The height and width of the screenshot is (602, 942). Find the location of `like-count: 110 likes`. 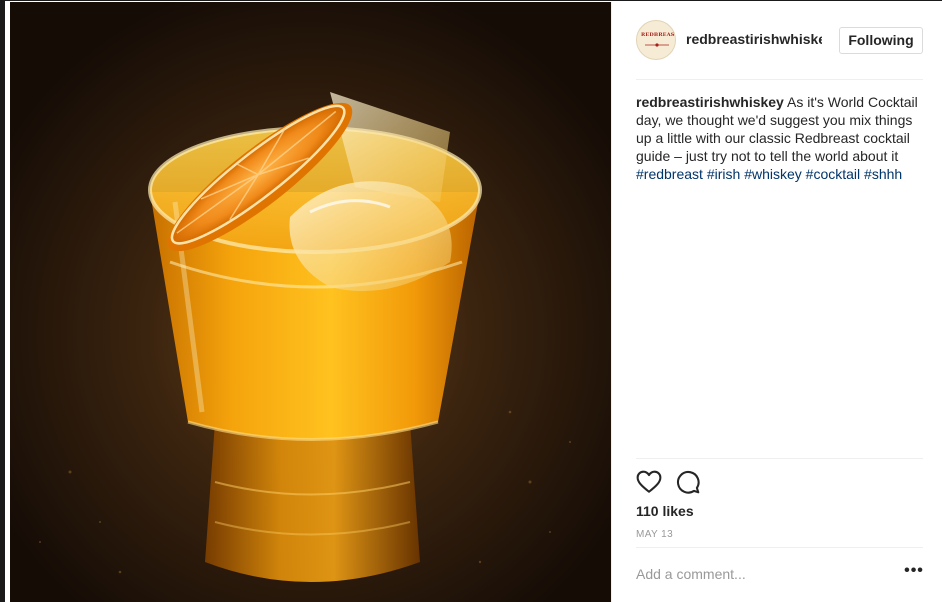

like-count: 110 likes is located at coordinates (665, 511).